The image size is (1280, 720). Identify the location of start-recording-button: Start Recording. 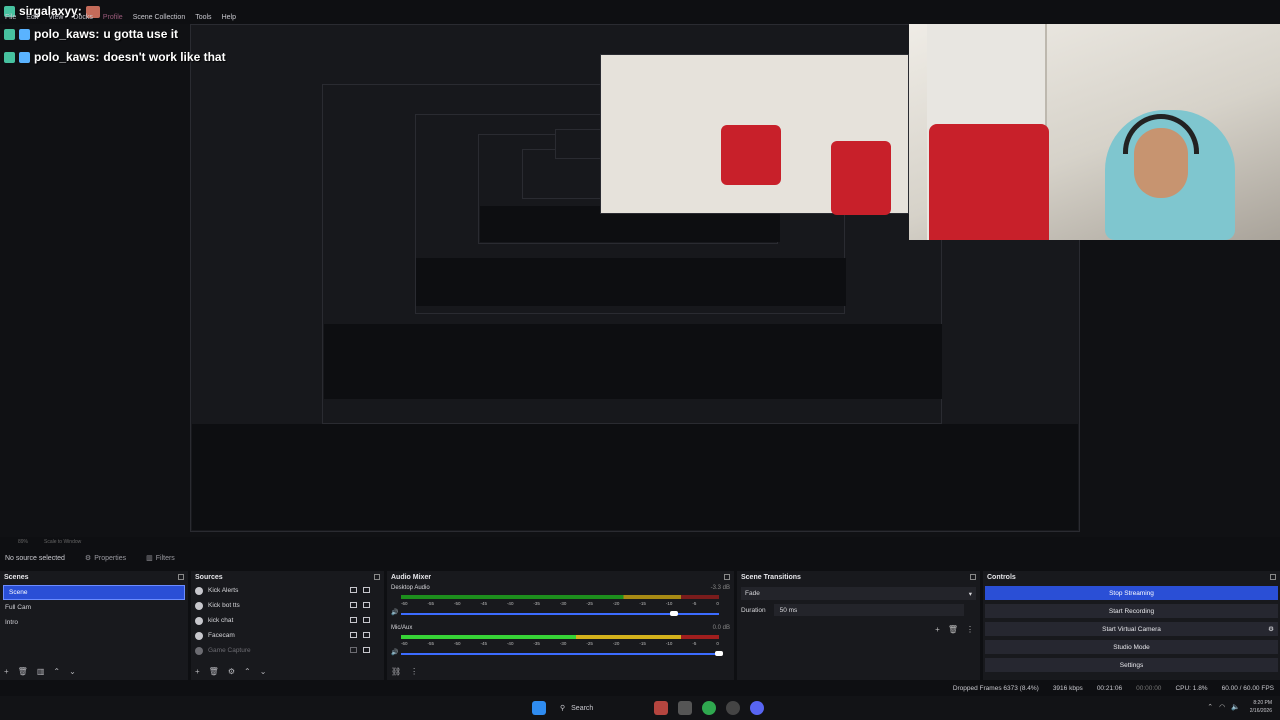
(1131, 611).